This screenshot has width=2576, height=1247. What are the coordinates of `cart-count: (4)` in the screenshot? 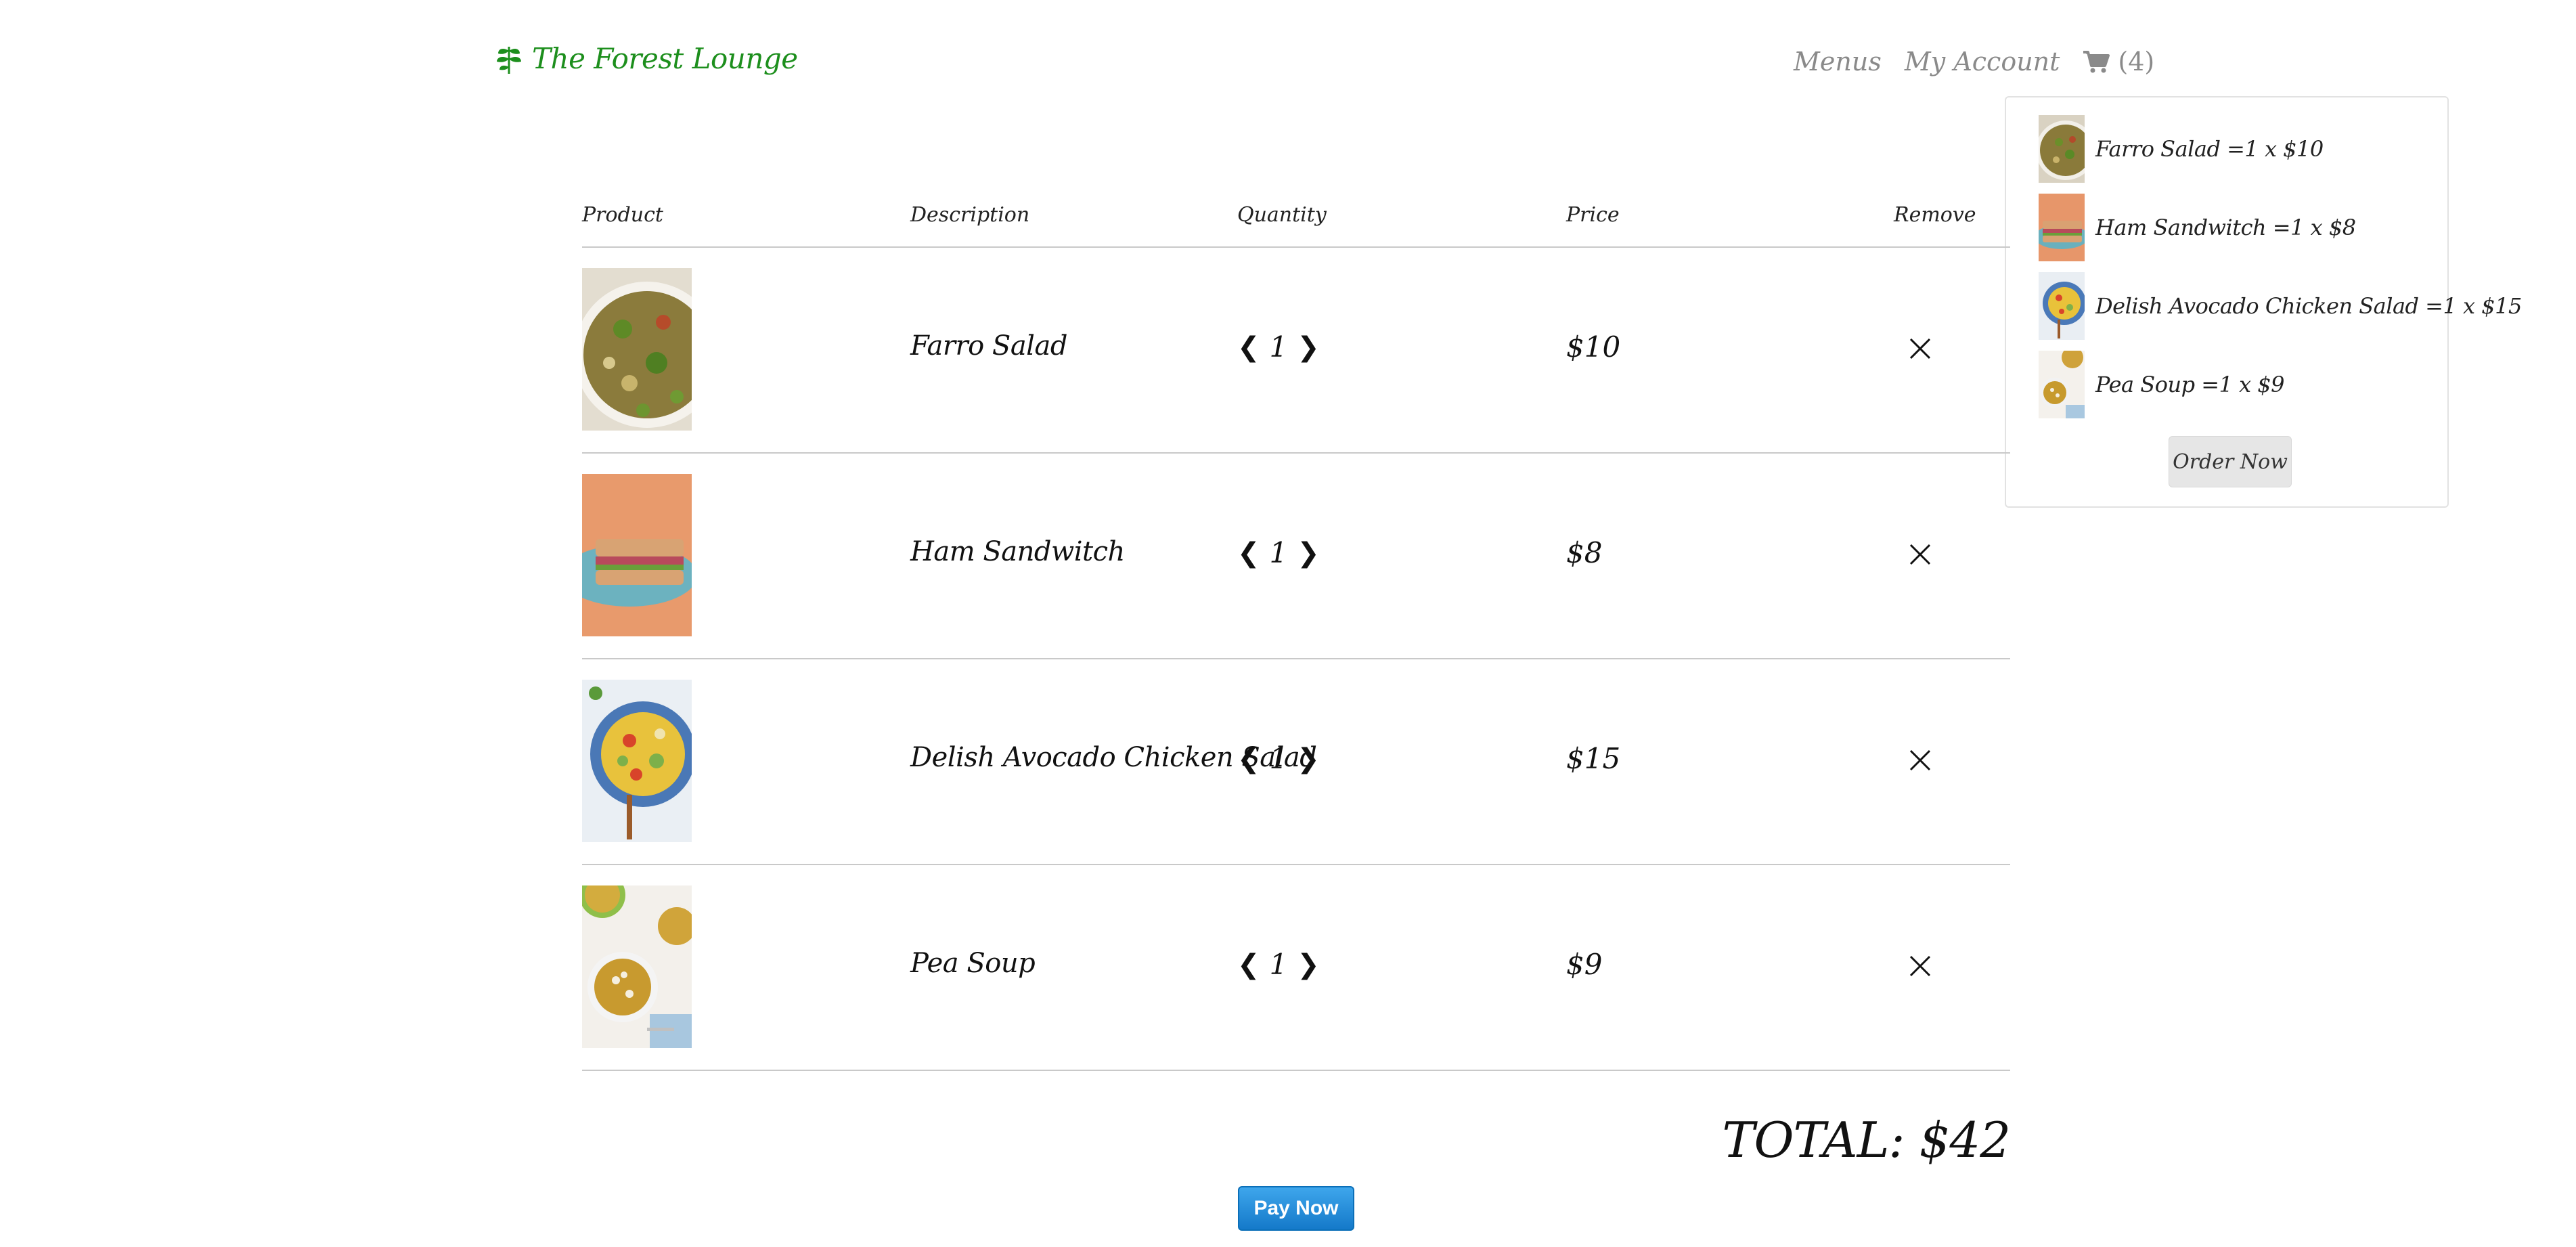 It's located at (2136, 61).